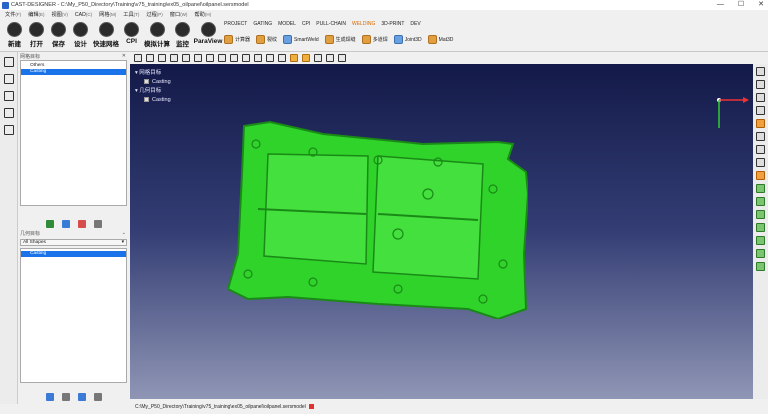  What do you see at coordinates (131, 14) in the screenshot?
I see `menu-tools: 工具(T)` at bounding box center [131, 14].